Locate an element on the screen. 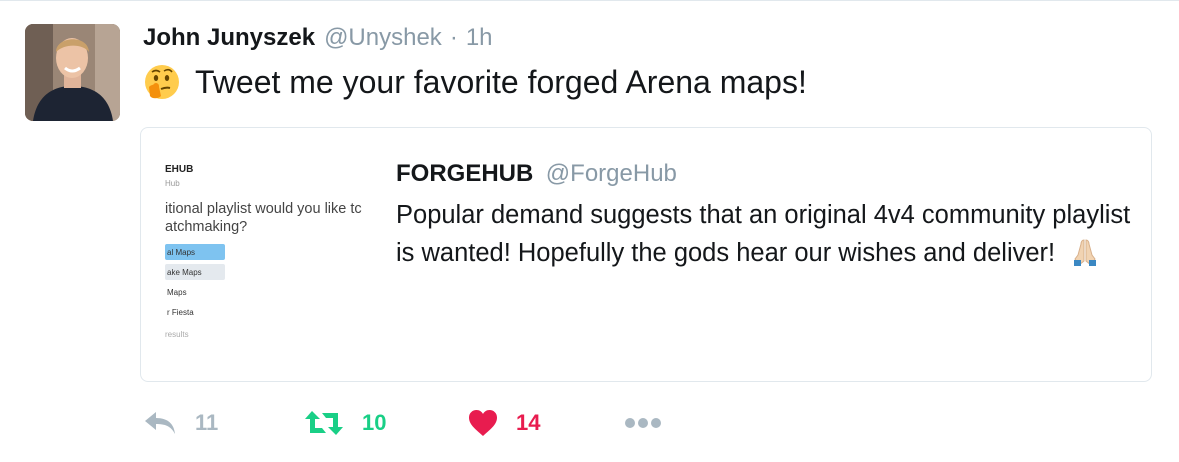 The height and width of the screenshot is (462, 1179). poll-results: results is located at coordinates (177, 334).